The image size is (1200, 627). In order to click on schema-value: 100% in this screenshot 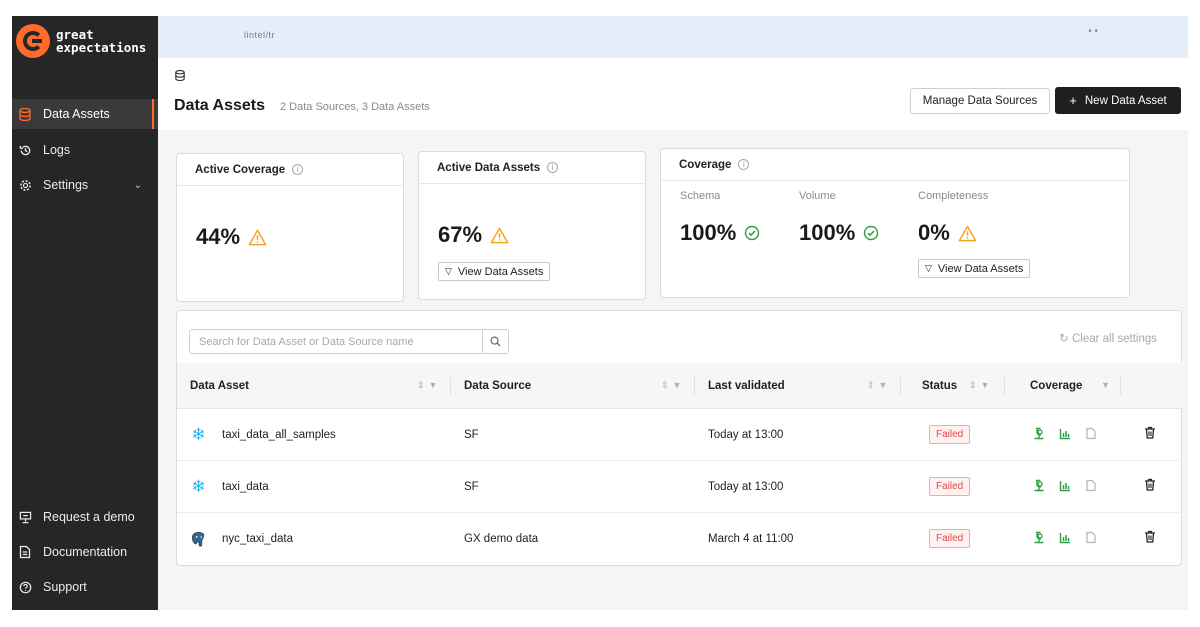, I will do `click(720, 233)`.